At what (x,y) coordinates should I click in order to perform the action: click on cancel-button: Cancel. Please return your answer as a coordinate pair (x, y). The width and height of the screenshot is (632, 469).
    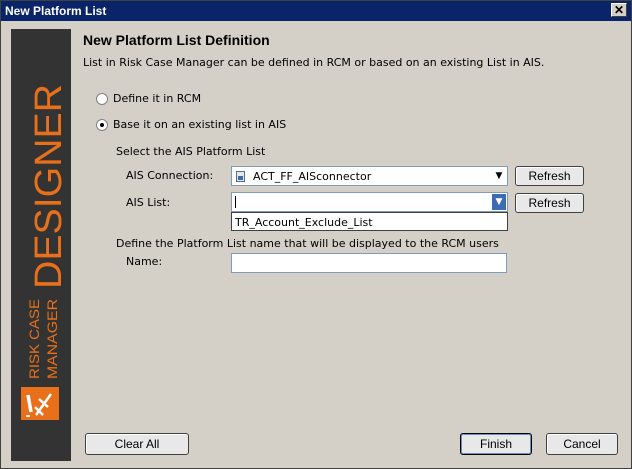
    Looking at the image, I should click on (582, 444).